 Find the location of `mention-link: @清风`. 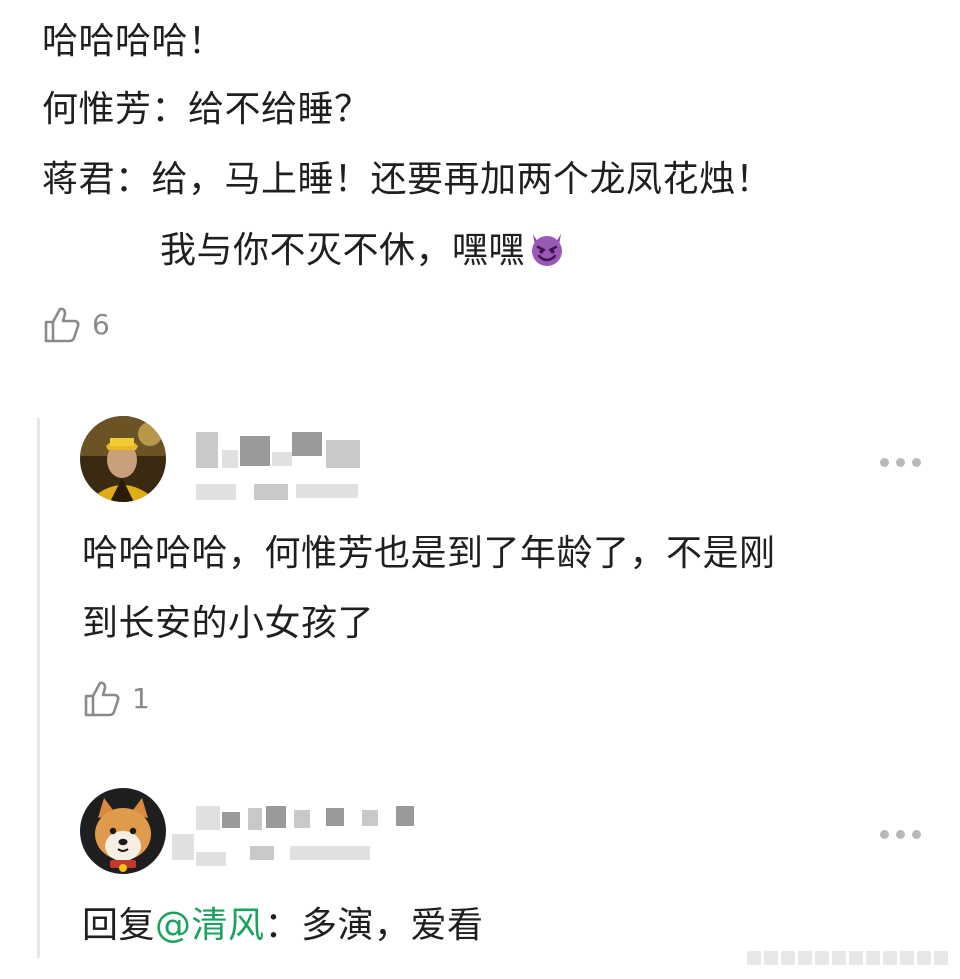

mention-link: @清风 is located at coordinates (210, 925).